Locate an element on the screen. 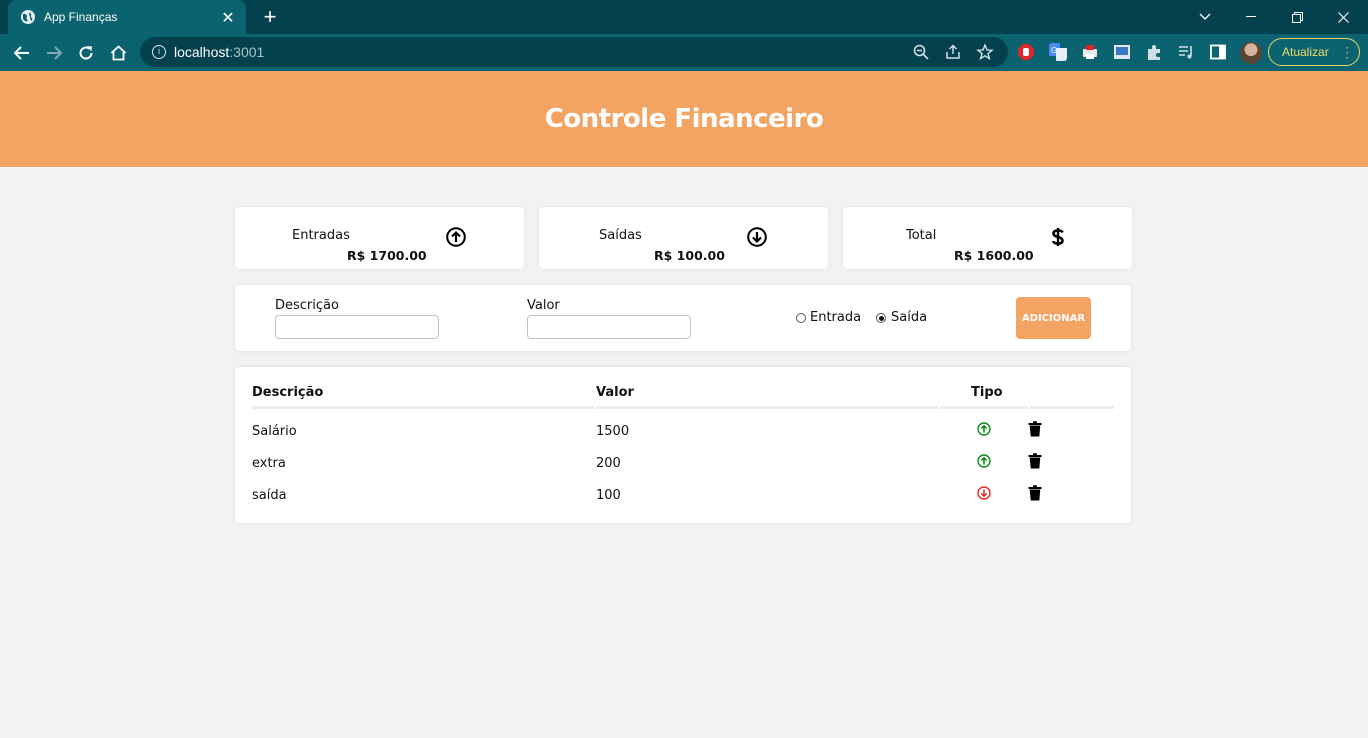 This screenshot has height=738, width=1368. expense-card: Saídas R$ 100.00 is located at coordinates (683, 238).